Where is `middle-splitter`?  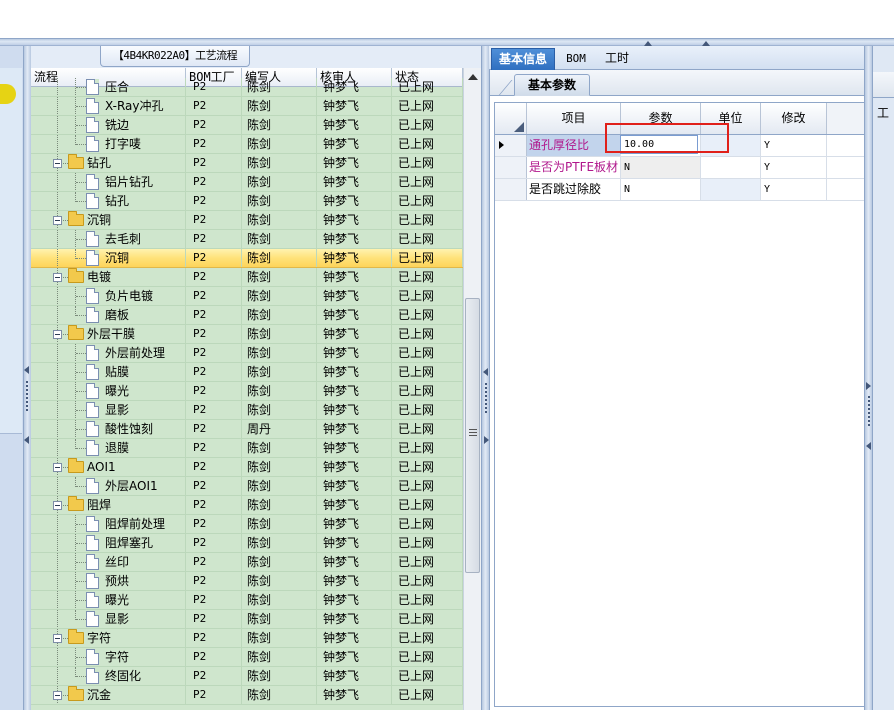 middle-splitter is located at coordinates (485, 378).